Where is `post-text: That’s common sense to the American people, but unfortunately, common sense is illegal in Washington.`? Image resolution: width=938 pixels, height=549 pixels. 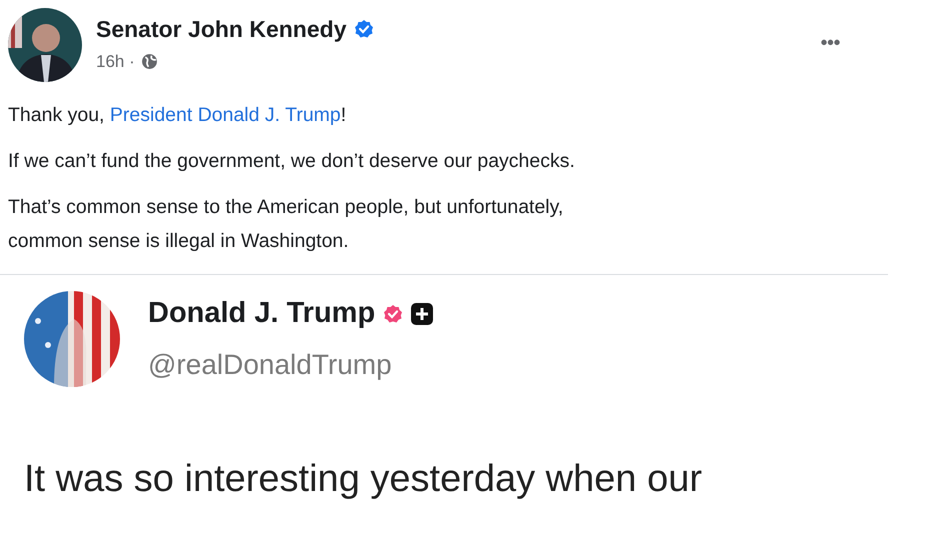
post-text: That’s common sense to the American people, but unfortunately, common sense is illegal in Washington. is located at coordinates (286, 224).